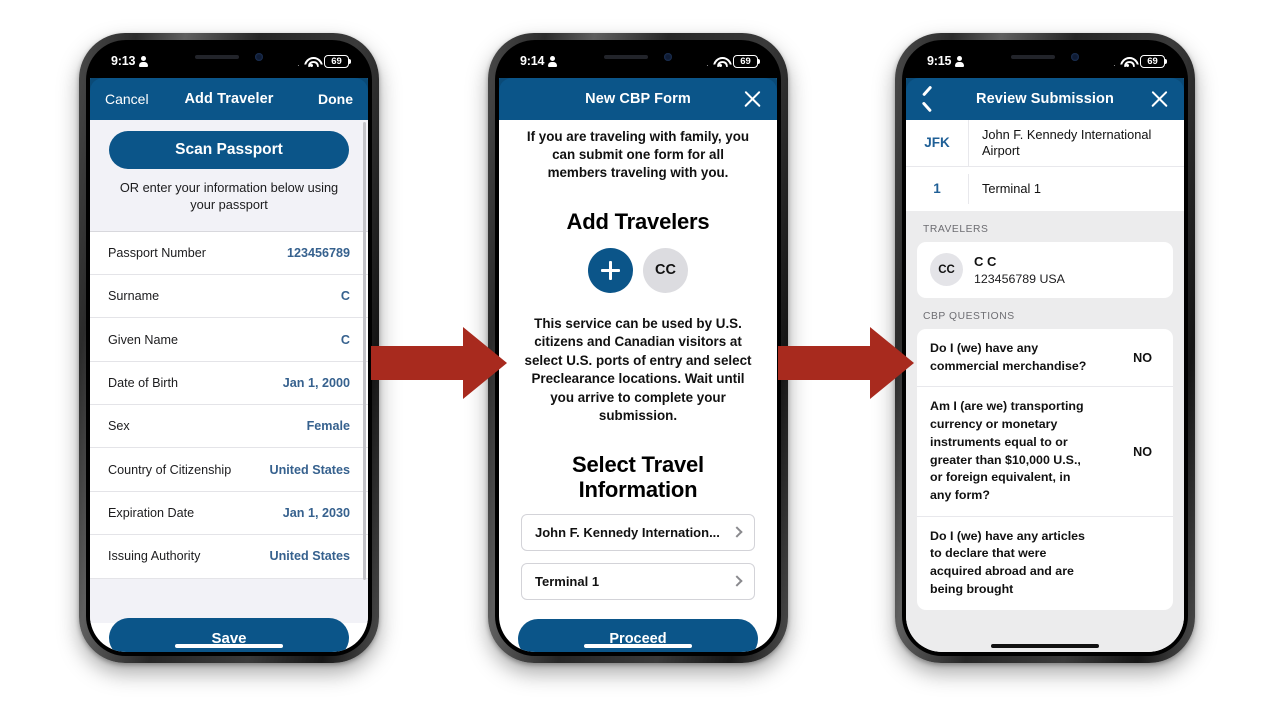 This screenshot has height=720, width=1280. I want to click on field-label: Issuing Authority, so click(154, 556).